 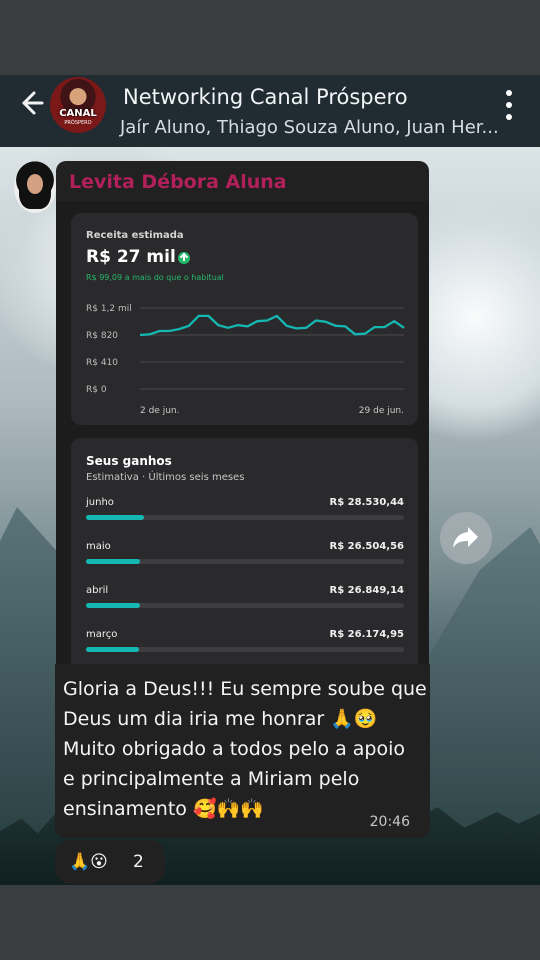 I want to click on month-amount: R$ 26.849,14, so click(x=366, y=590).